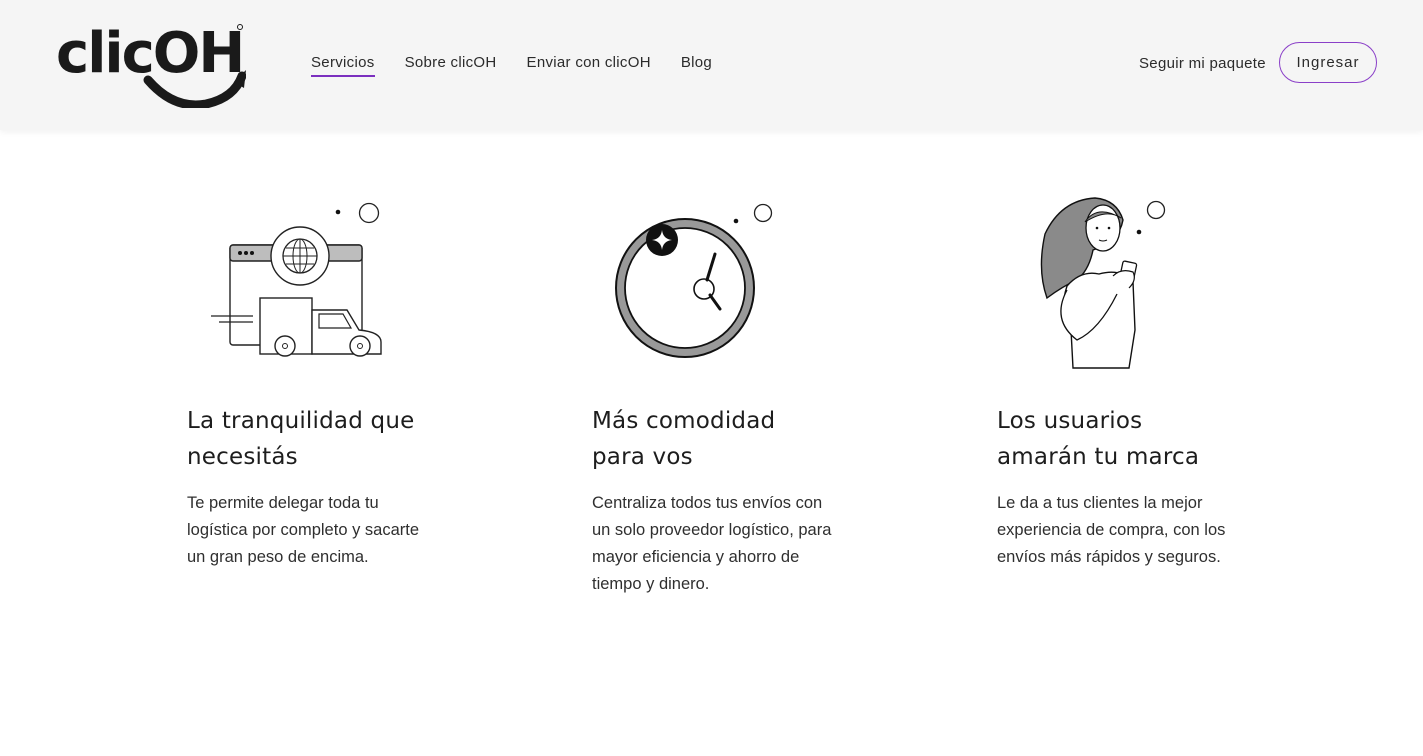  Describe the element at coordinates (642, 457) in the screenshot. I see `feature-title-line-2: para vos` at that location.